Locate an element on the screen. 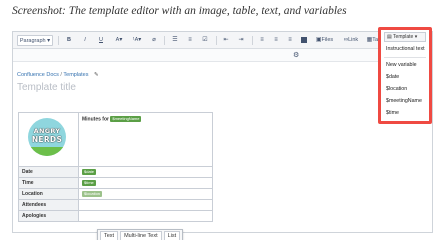 The width and height of the screenshot is (445, 240). table-row: Time $time is located at coordinates (115, 183).